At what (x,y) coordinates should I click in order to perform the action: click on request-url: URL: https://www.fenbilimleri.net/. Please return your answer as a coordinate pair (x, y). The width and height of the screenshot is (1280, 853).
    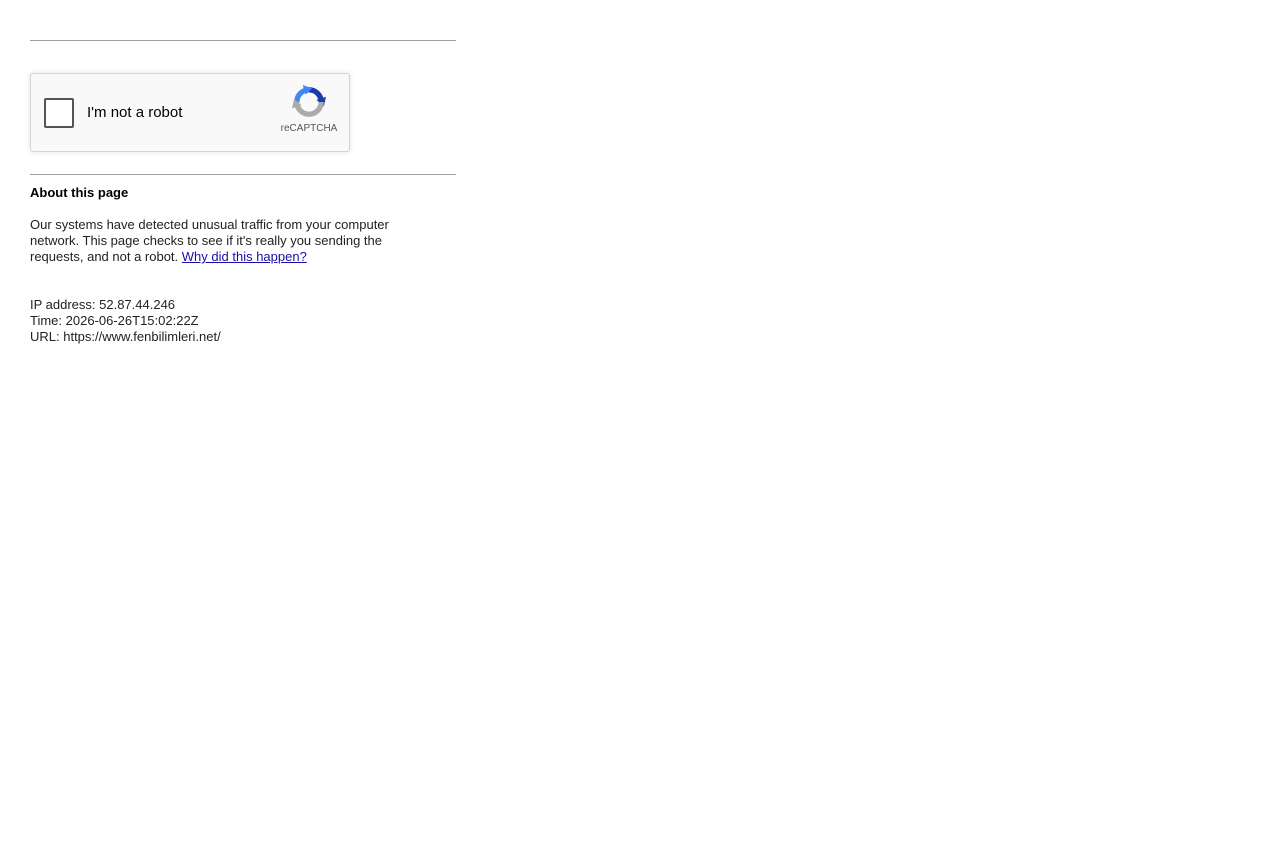
    Looking at the image, I should click on (125, 336).